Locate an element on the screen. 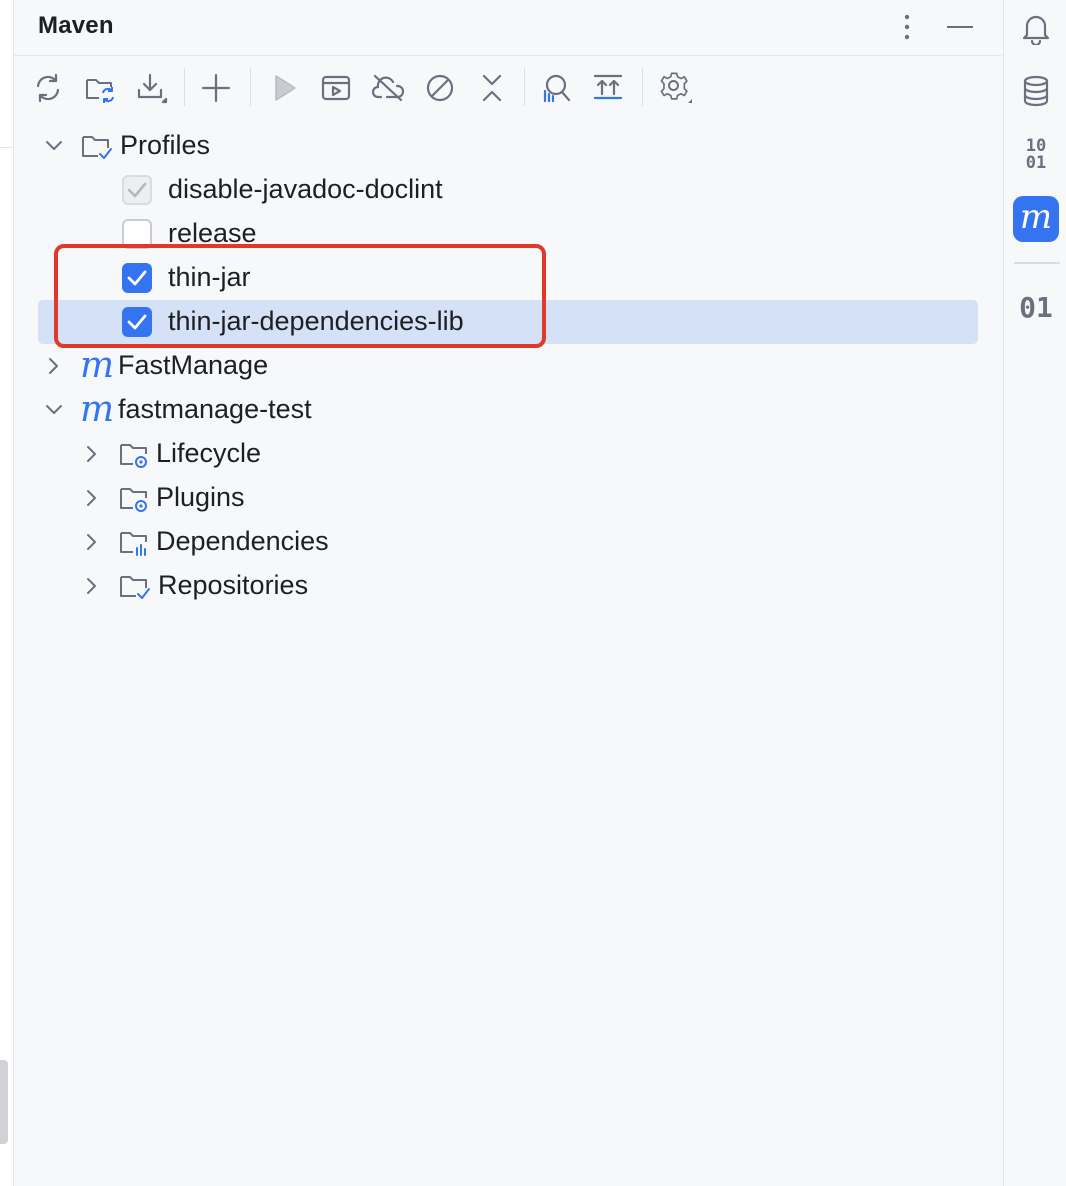 This screenshot has height=1186, width=1066. binary-viewer-button: 10 01 is located at coordinates (1036, 155).